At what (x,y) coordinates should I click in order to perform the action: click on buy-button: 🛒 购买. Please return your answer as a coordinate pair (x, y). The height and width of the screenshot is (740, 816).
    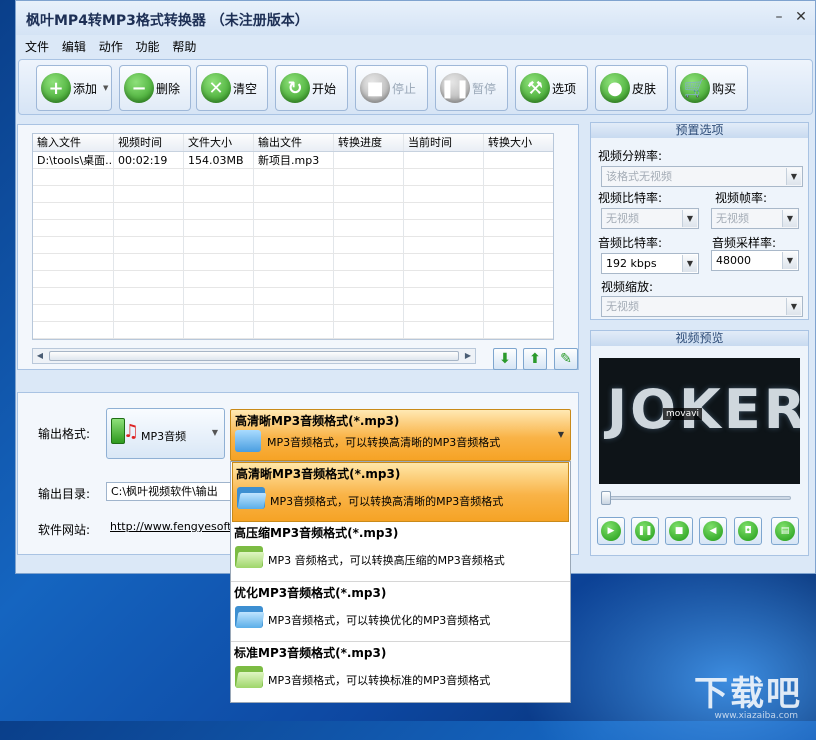
    Looking at the image, I should click on (711, 88).